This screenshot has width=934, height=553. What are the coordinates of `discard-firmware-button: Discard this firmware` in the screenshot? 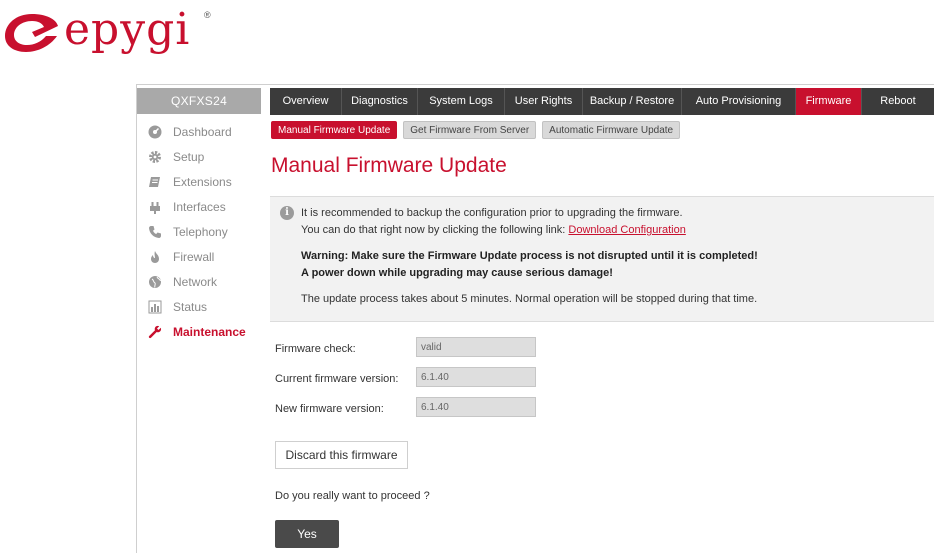 It's located at (341, 455).